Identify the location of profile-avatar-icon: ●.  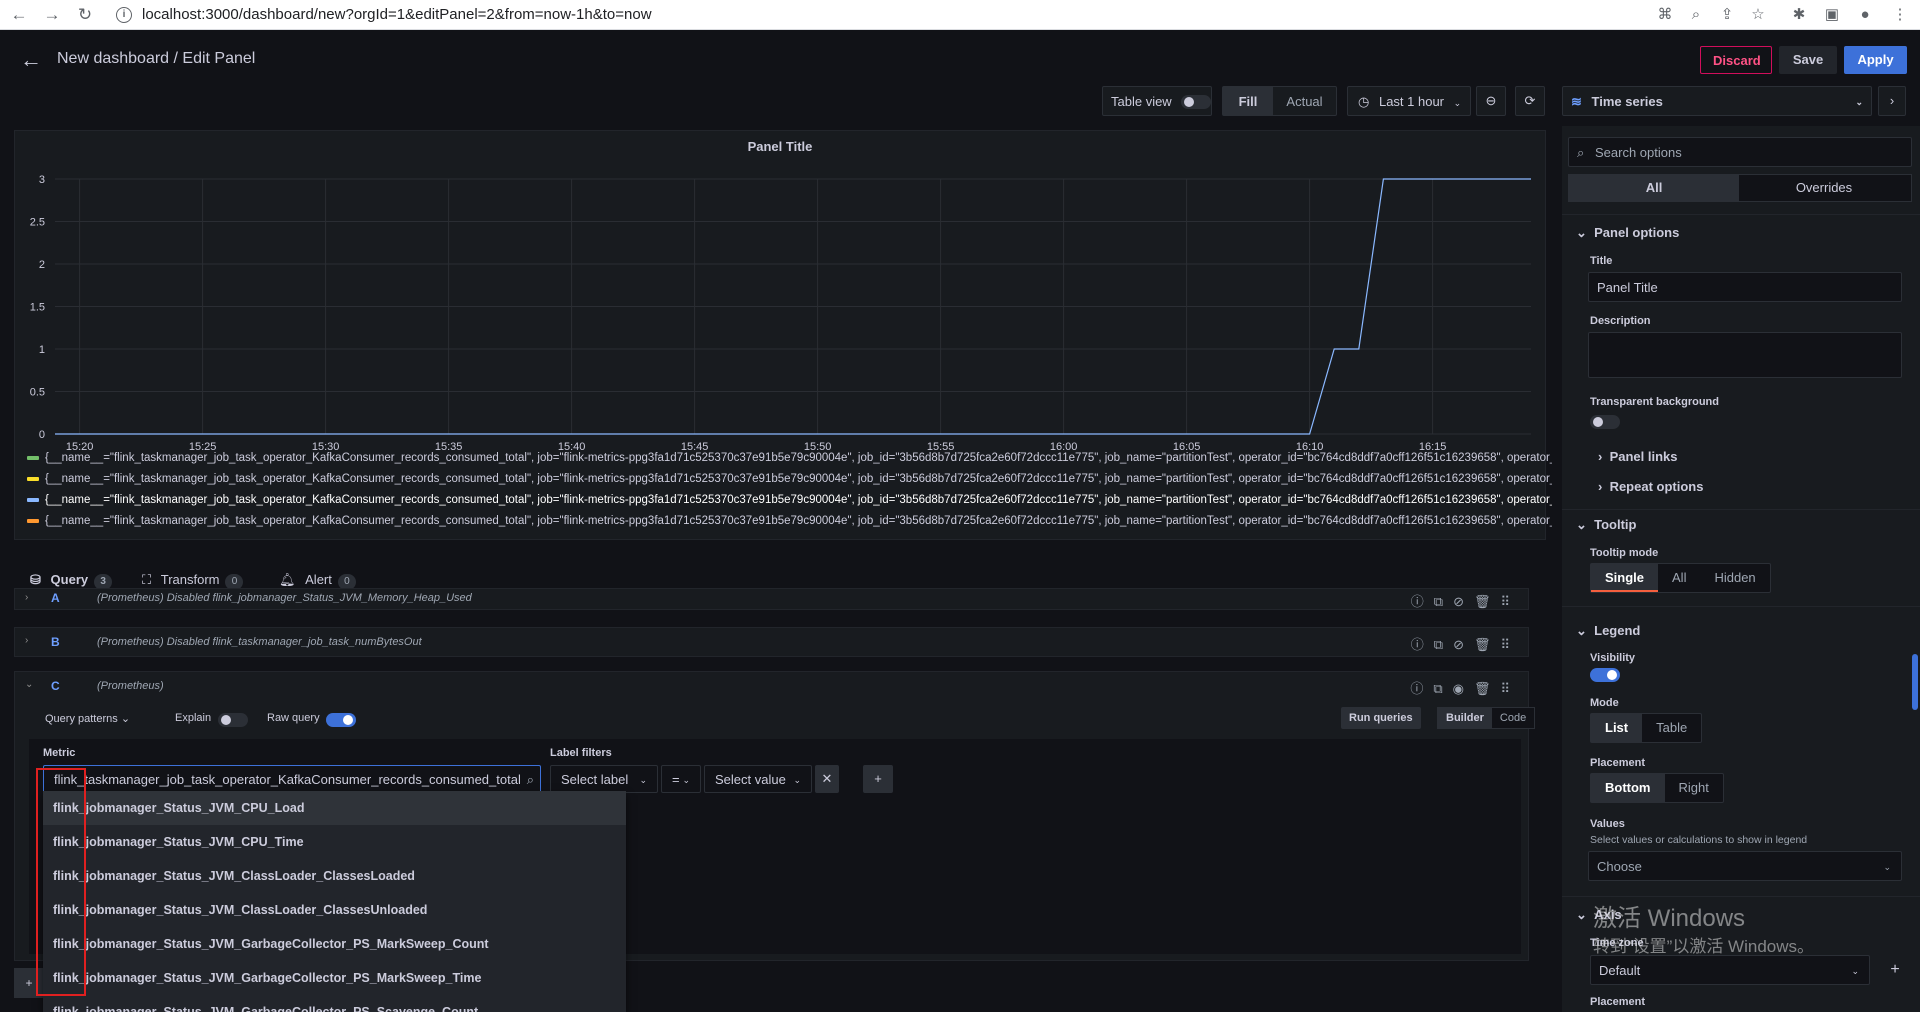
(1865, 15).